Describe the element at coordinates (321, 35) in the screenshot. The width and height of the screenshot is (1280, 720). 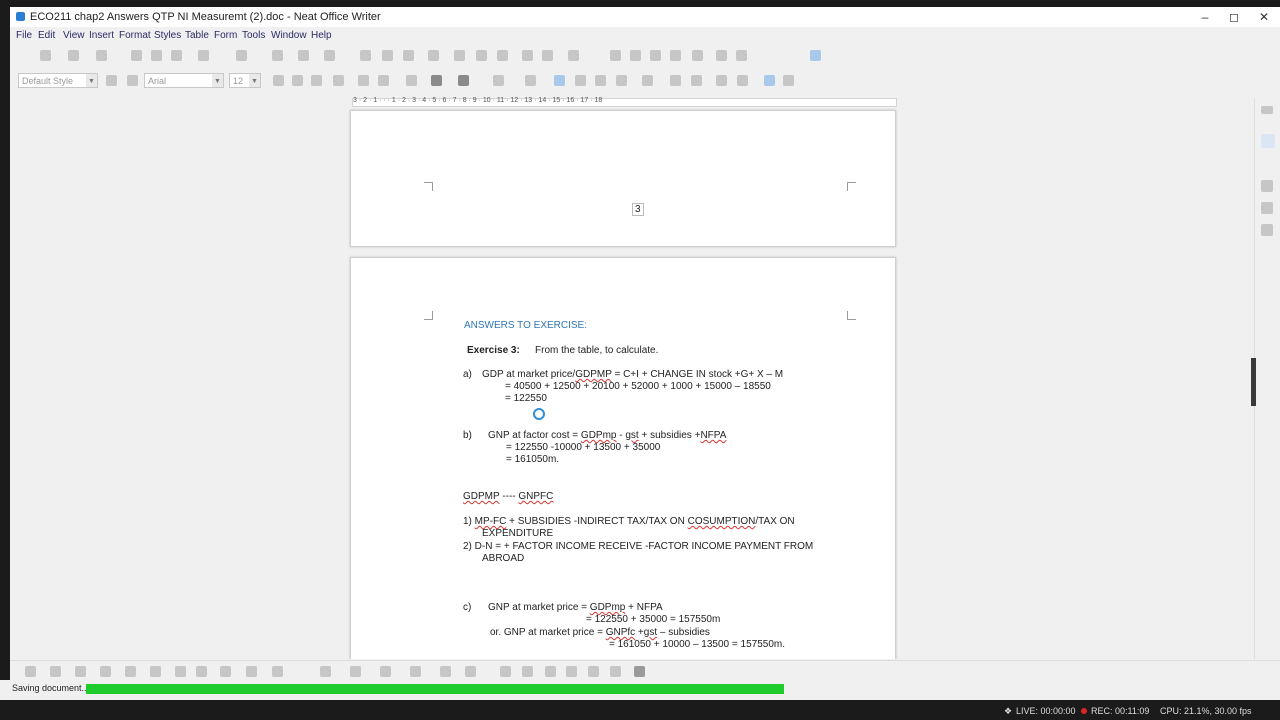
I see `menu-help: Help` at that location.